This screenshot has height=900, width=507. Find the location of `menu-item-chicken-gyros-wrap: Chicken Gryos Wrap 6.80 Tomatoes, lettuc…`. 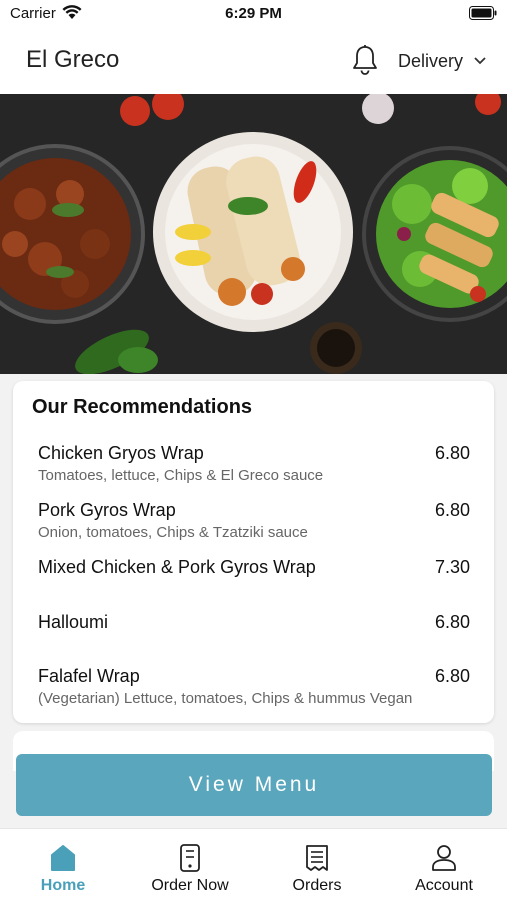

menu-item-chicken-gyros-wrap: Chicken Gryos Wrap 6.80 Tomatoes, lettuc… is located at coordinates (254, 465).